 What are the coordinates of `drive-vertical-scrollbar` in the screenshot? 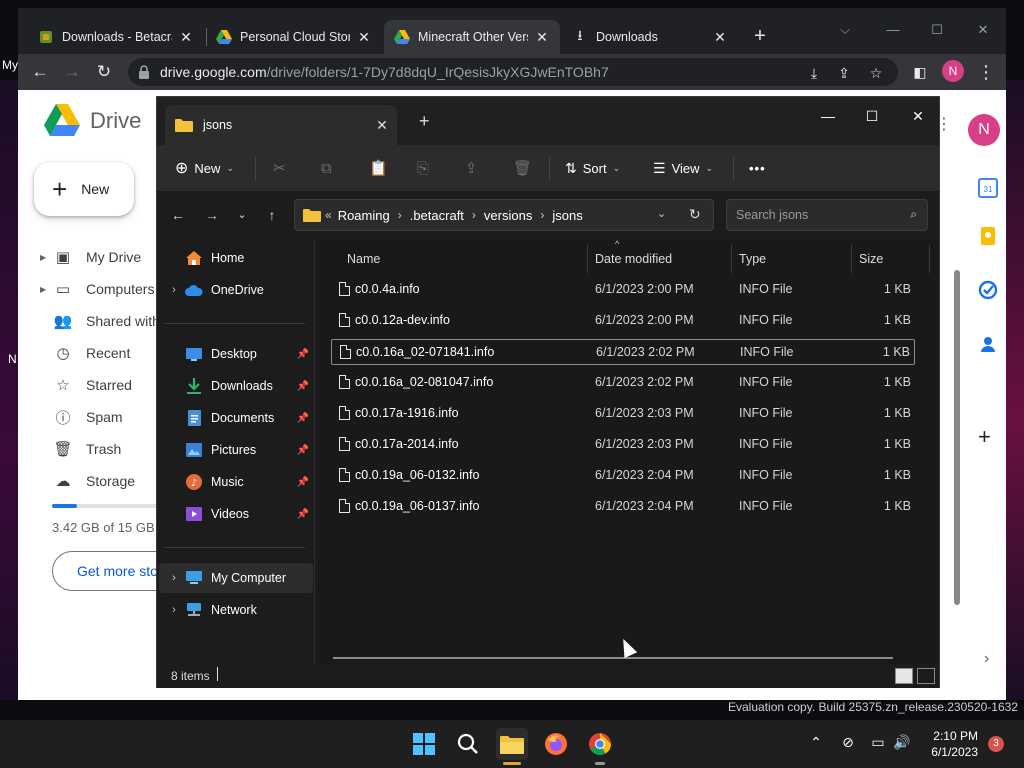 It's located at (957, 437).